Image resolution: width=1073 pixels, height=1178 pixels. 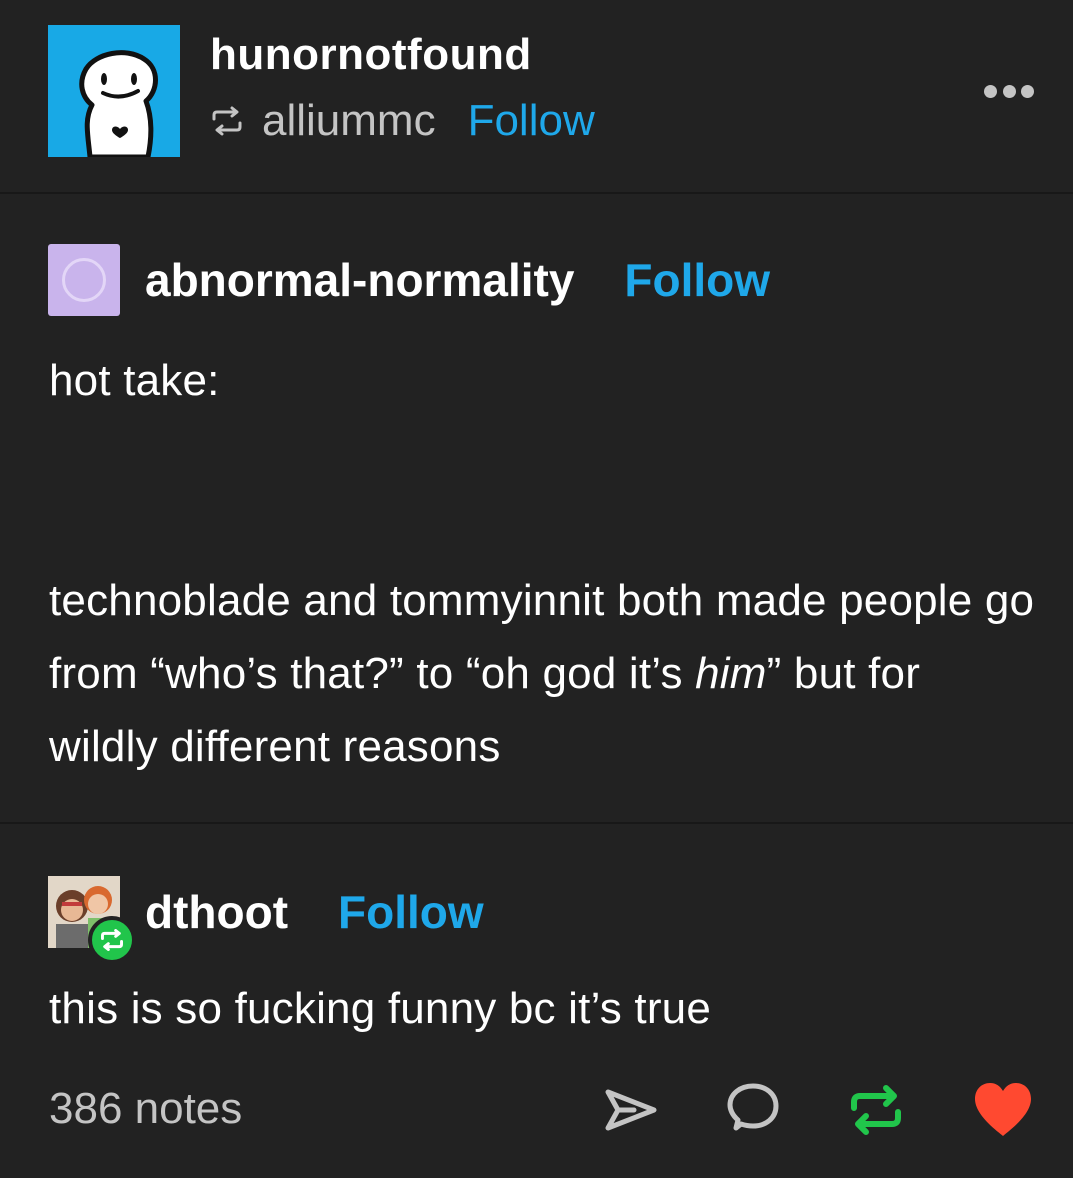 What do you see at coordinates (380, 1008) in the screenshot?
I see `reblog-comment: this is so fucking funny bc it’s true` at bounding box center [380, 1008].